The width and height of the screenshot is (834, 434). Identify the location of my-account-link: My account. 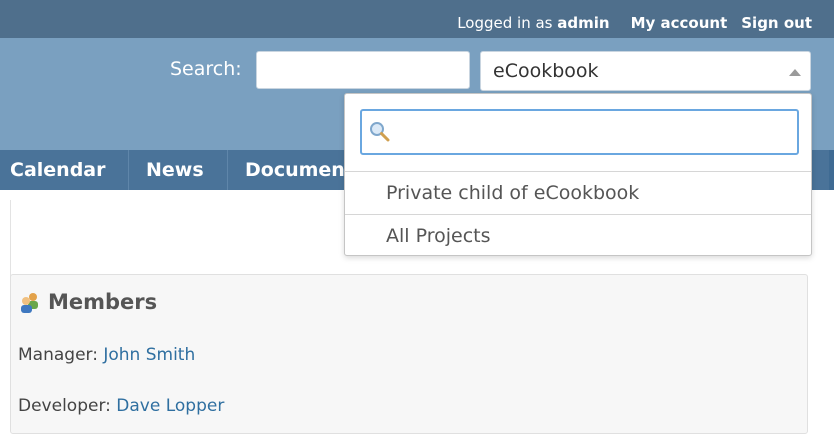
(679, 23).